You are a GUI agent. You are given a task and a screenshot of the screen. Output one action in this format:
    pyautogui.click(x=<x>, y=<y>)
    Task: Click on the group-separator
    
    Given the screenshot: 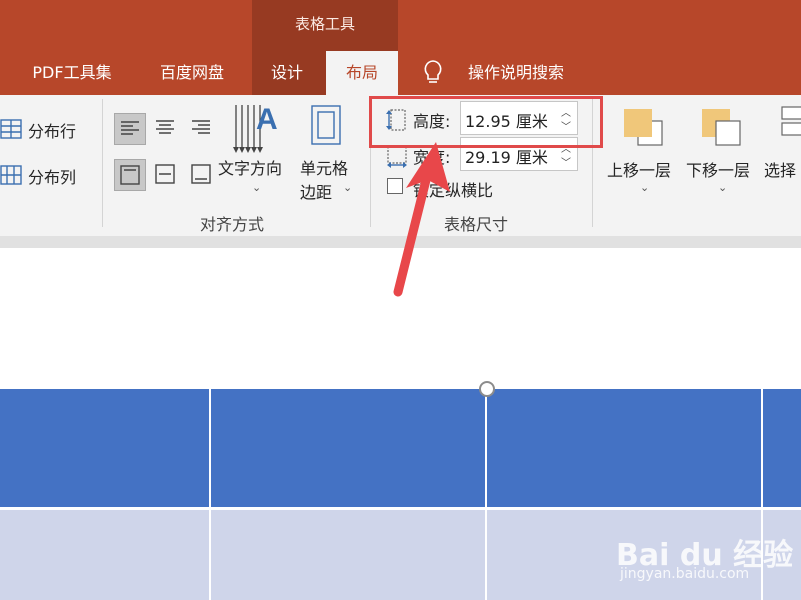 What is the action you would take?
    pyautogui.click(x=102, y=163)
    